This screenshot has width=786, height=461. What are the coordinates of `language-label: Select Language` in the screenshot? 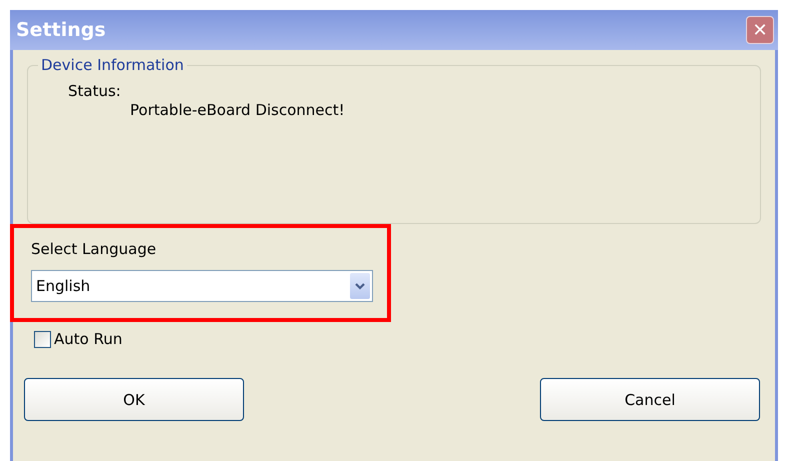 It's located at (94, 249).